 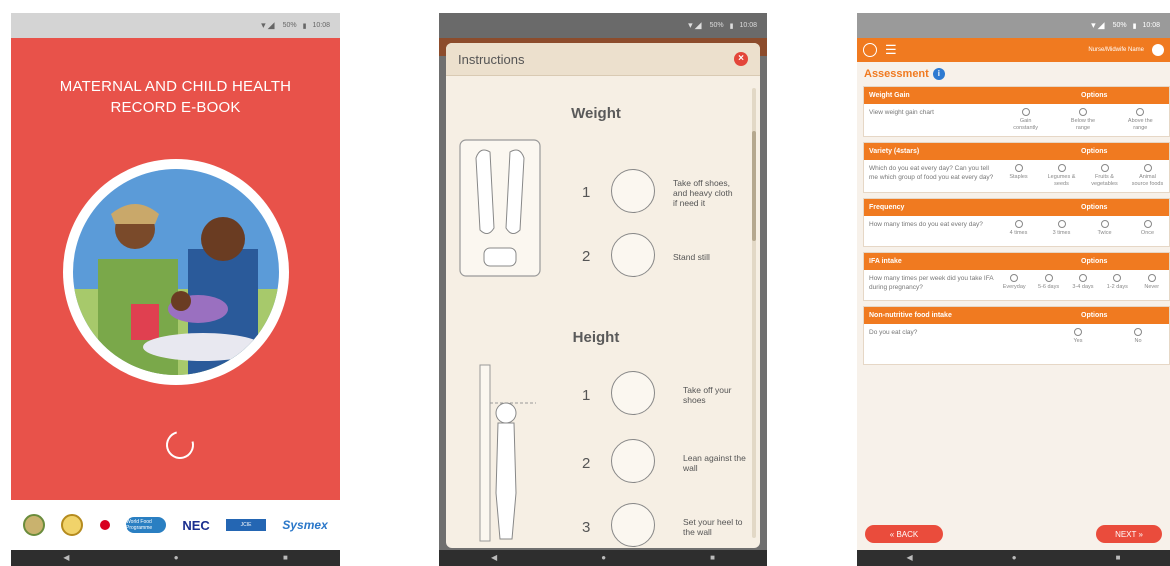 I want to click on option-label: 5-6 days, so click(x=1049, y=287).